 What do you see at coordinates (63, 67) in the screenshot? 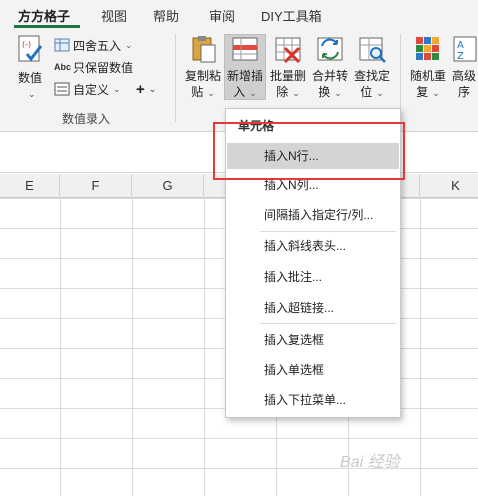
I see `abc-icon: Abc` at bounding box center [63, 67].